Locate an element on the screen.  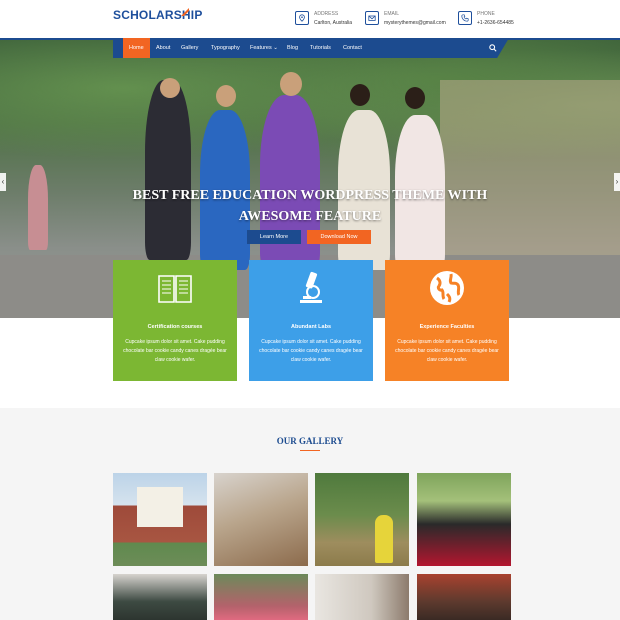
book-icon is located at coordinates (175, 289).